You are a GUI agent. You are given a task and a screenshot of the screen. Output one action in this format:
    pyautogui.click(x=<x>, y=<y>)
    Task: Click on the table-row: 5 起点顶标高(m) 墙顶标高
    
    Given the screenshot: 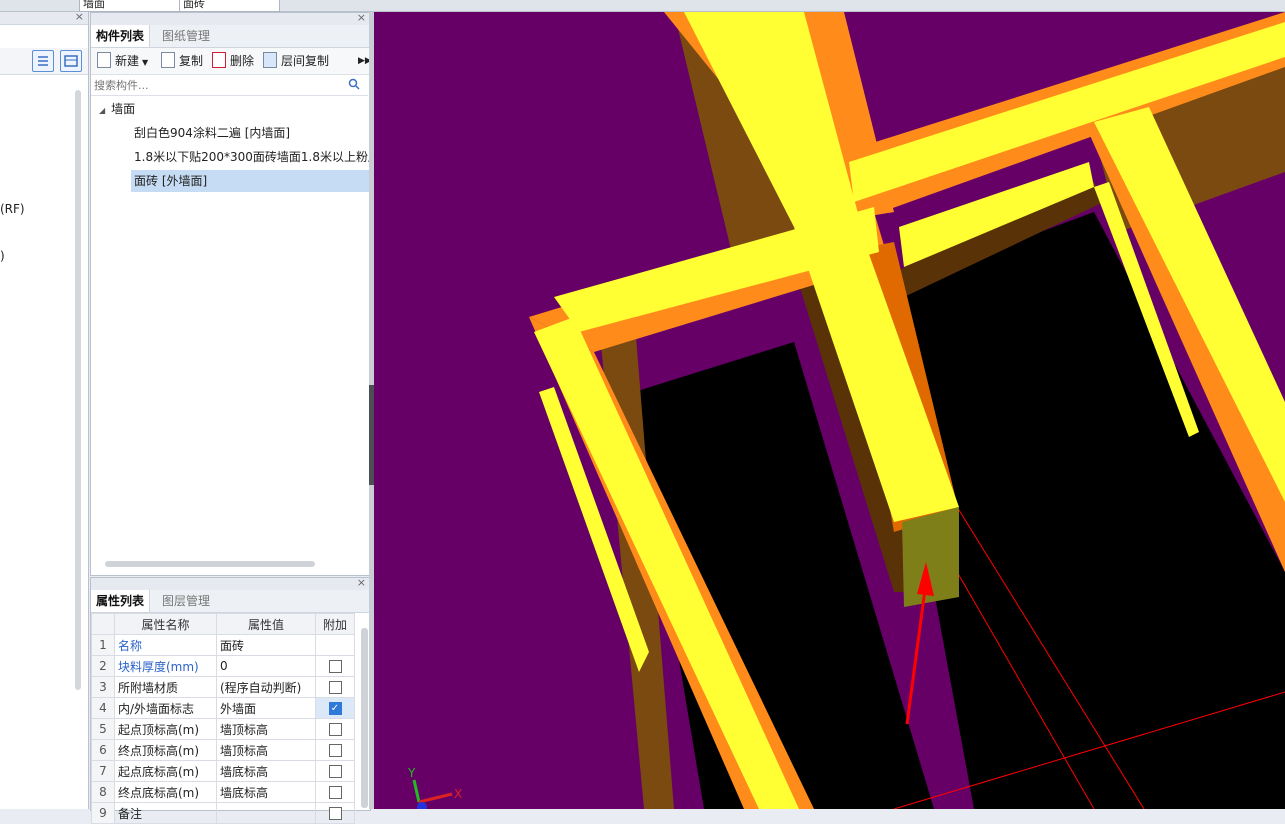 What is the action you would take?
    pyautogui.click(x=223, y=729)
    